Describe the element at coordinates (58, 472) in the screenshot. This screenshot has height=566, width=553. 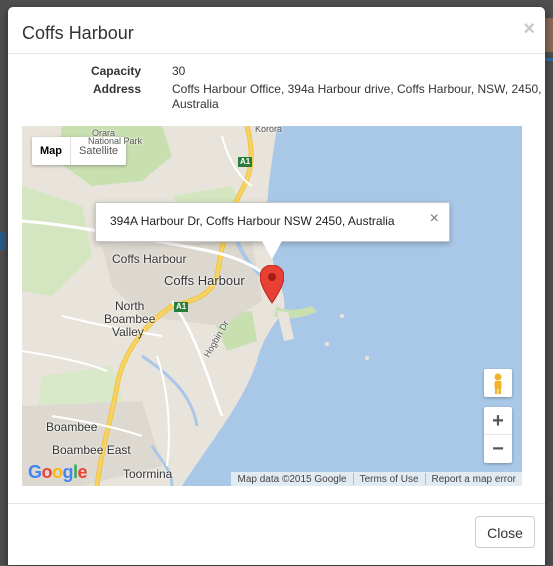
I see `google-logo: Google` at that location.